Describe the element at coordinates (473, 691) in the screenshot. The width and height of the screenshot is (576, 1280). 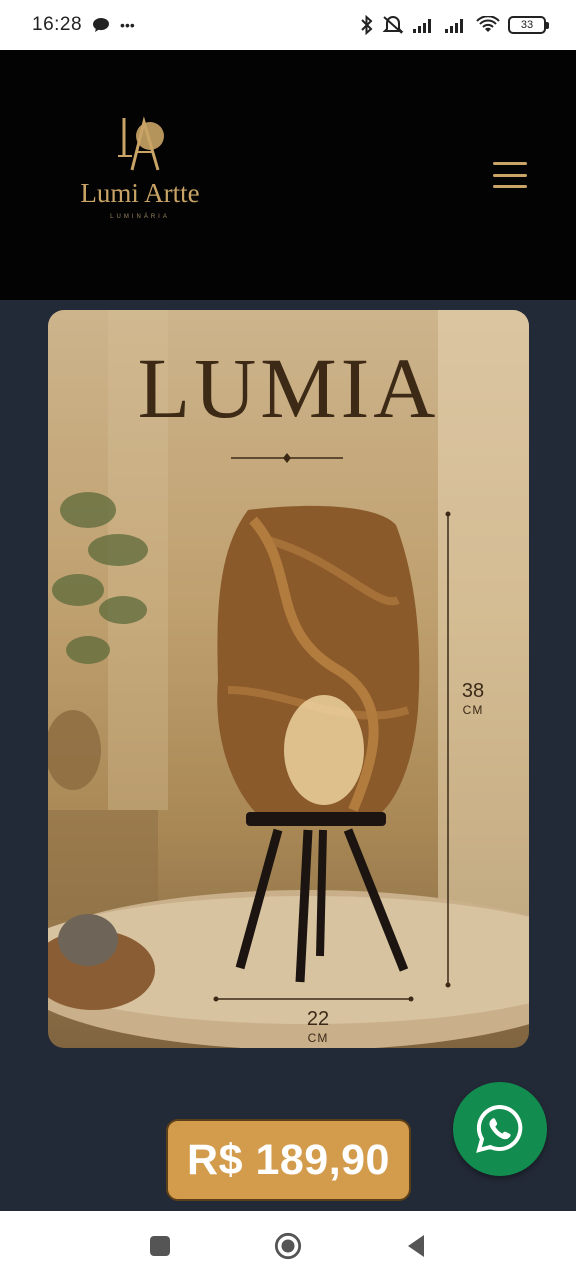
I see `height-value: 38` at that location.